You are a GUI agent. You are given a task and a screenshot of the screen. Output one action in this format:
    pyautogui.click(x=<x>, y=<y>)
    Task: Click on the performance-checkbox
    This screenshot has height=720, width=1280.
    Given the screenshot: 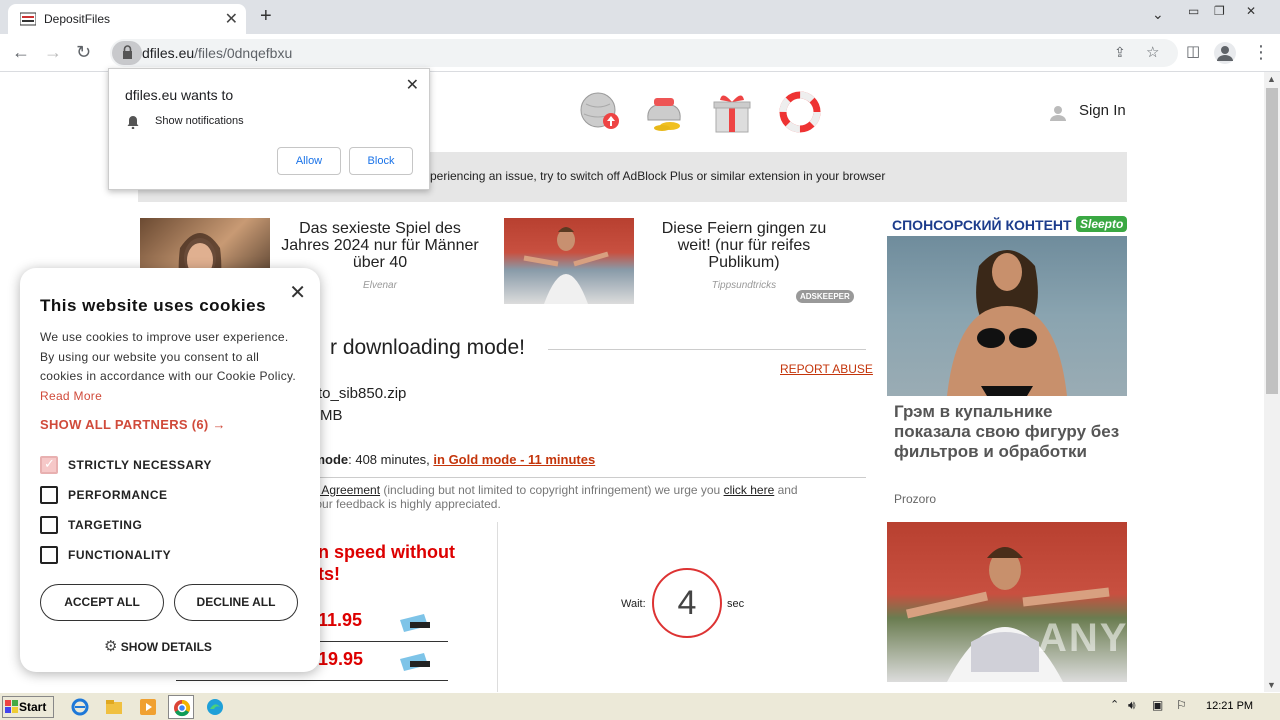 What is the action you would take?
    pyautogui.click(x=49, y=495)
    